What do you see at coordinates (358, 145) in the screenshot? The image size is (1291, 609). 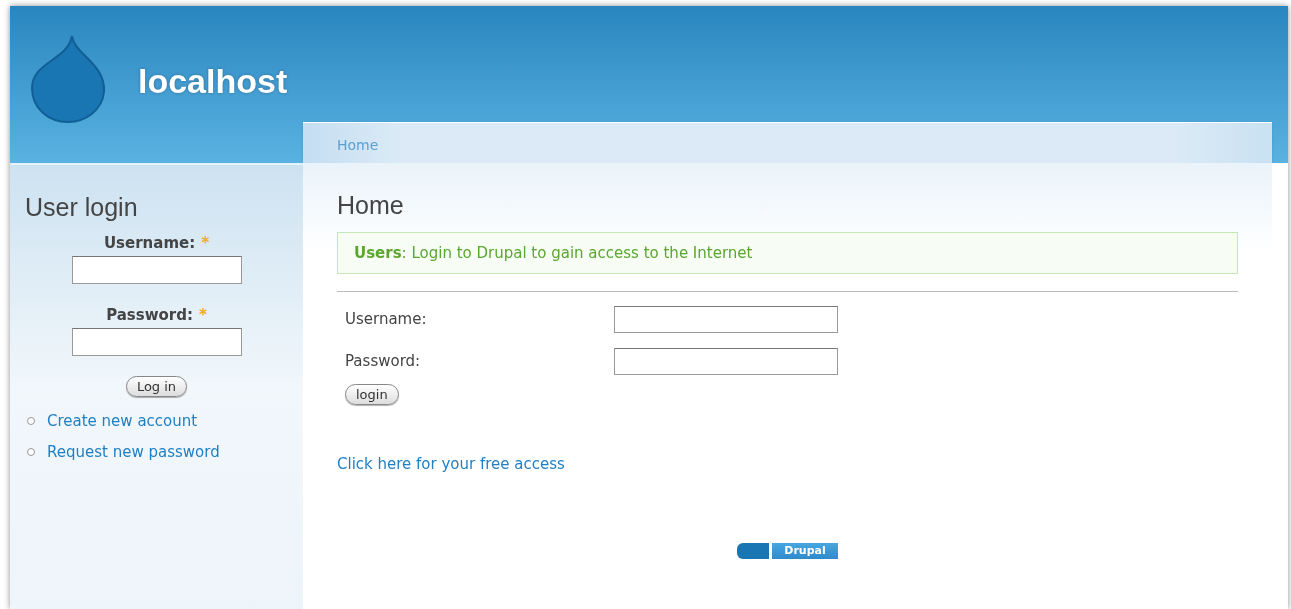 I see `breadcrumb-link: Home` at bounding box center [358, 145].